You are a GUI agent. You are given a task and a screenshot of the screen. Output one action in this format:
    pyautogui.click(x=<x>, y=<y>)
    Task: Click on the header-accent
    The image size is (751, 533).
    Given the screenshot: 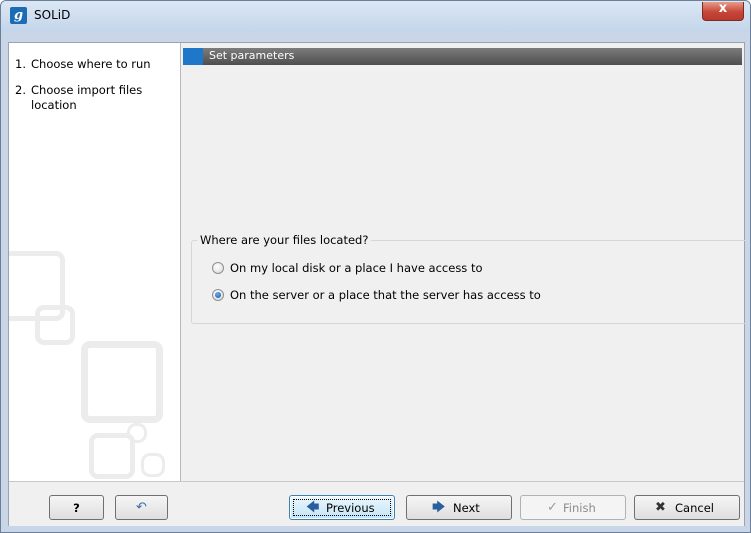 What is the action you would take?
    pyautogui.click(x=193, y=56)
    